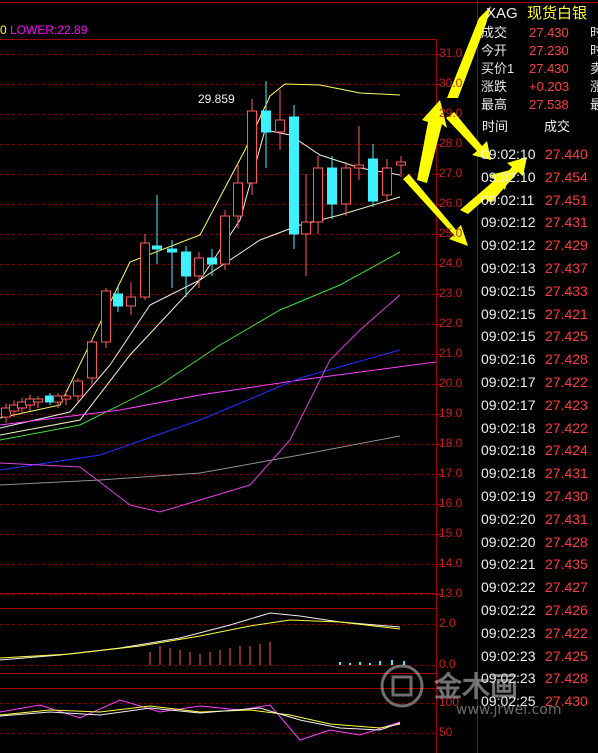 The image size is (598, 753). I want to click on price-tick-label: 22.0, so click(451, 323).